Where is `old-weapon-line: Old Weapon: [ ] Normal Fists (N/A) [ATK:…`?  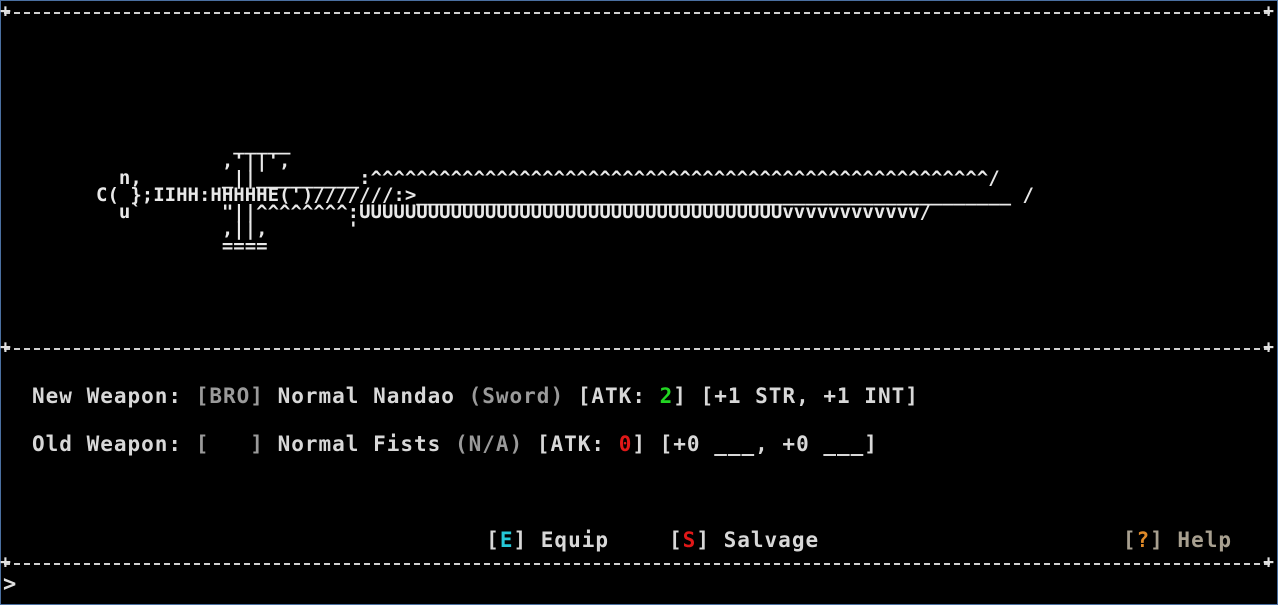 old-weapon-line: Old Weapon: [ ] Normal Fists (N/A) [ATK:… is located at coordinates (455, 444).